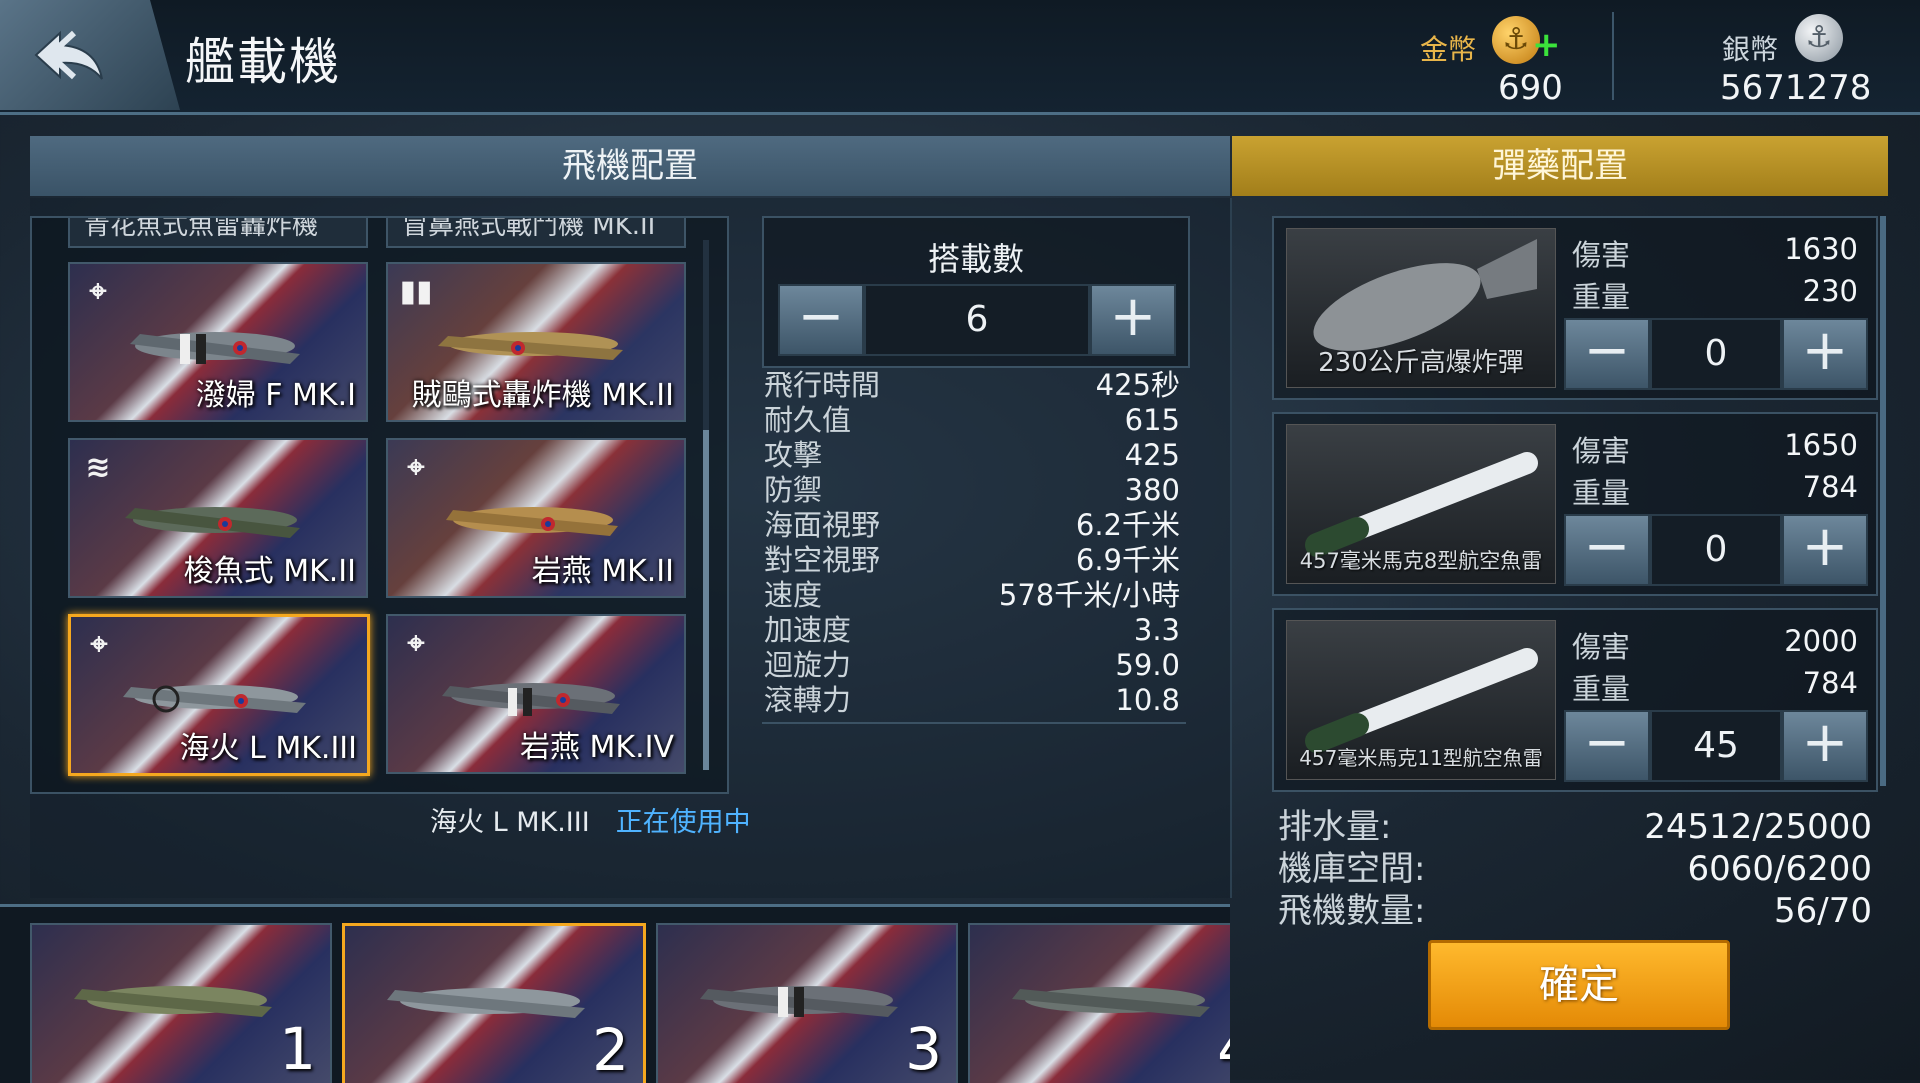 This screenshot has height=1083, width=1920. Describe the element at coordinates (529, 229) in the screenshot. I see `aircraft-name: 冒鼻燕式戰鬥機 MK.II` at that location.